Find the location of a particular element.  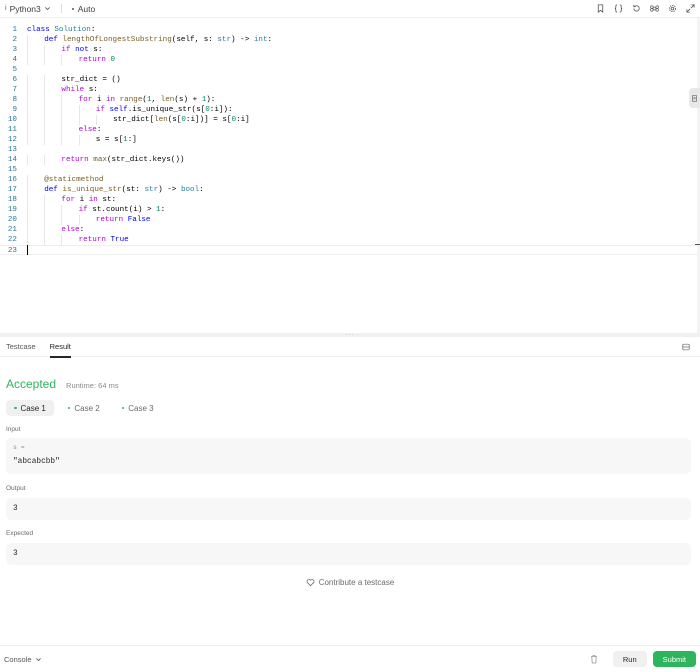

reset-icon is located at coordinates (636, 9).